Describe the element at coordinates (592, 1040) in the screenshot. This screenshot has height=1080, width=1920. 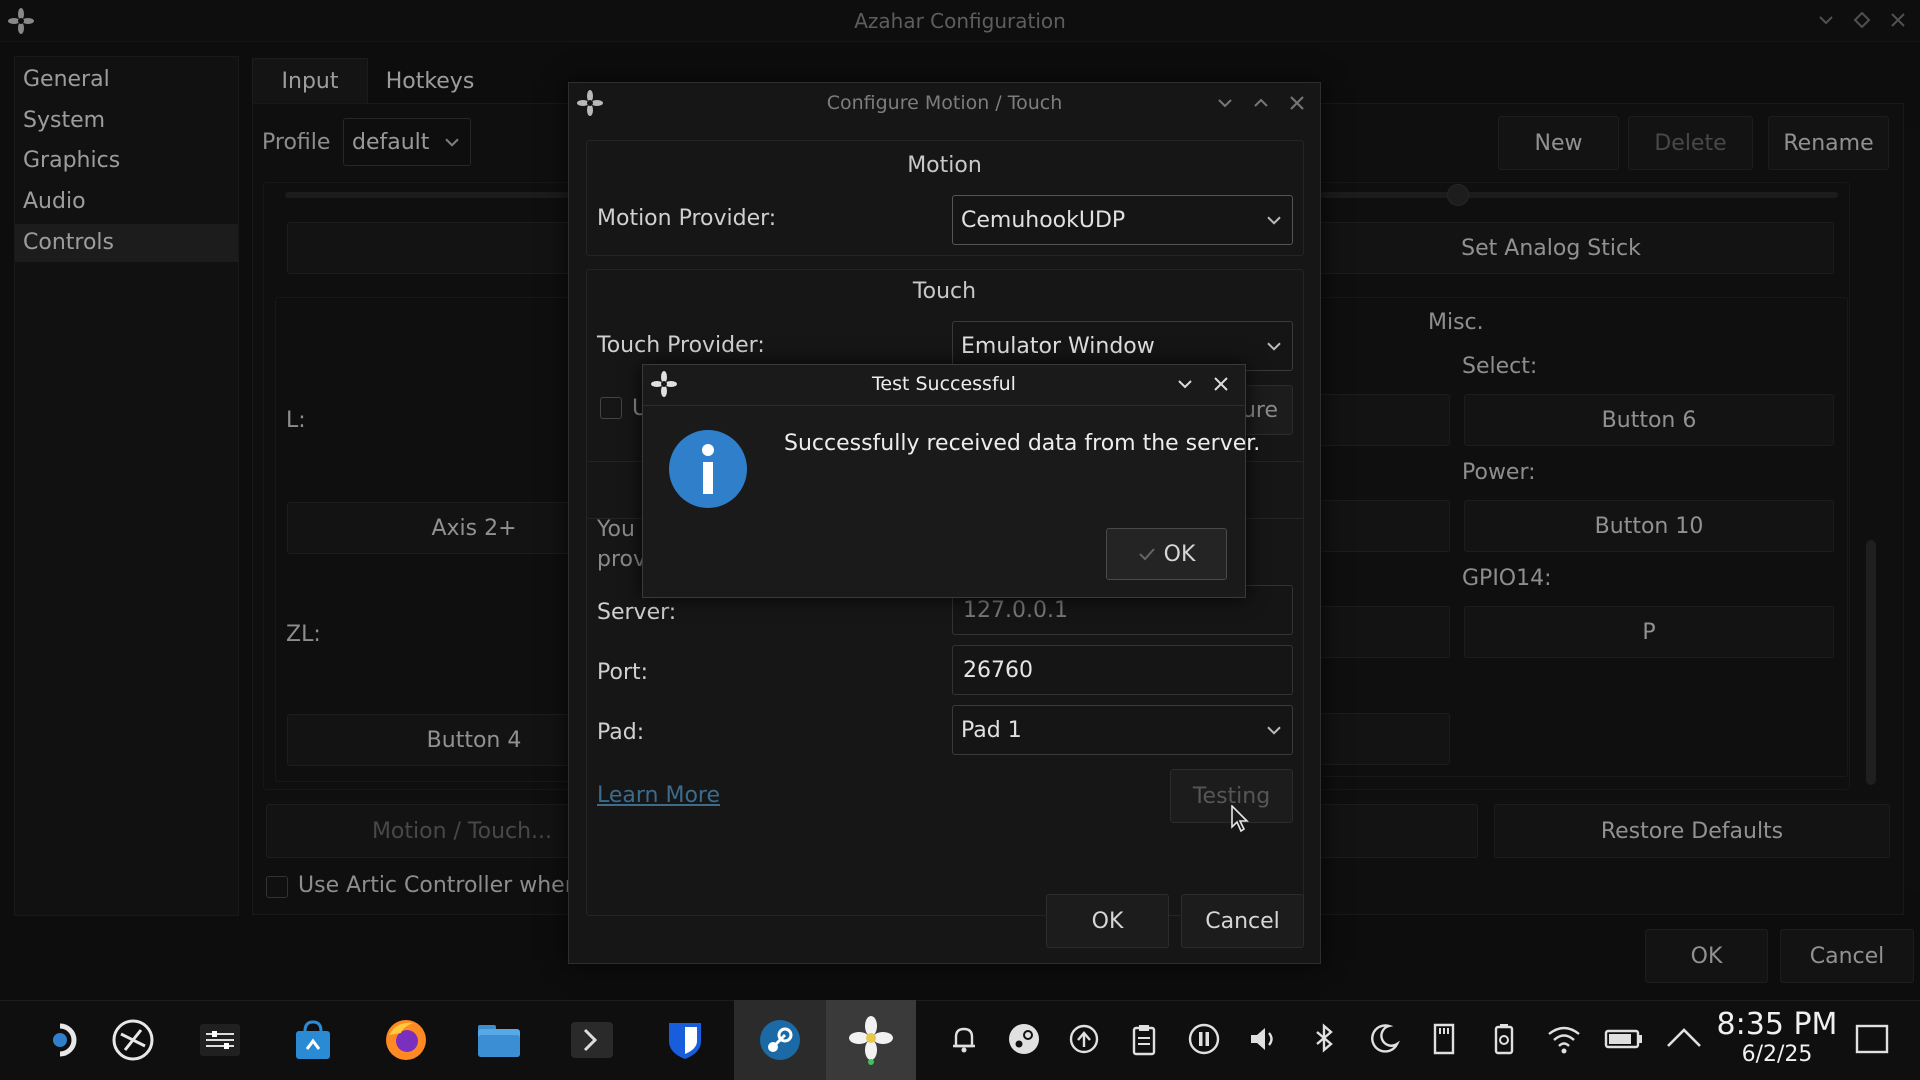
I see `terminal-icon` at that location.